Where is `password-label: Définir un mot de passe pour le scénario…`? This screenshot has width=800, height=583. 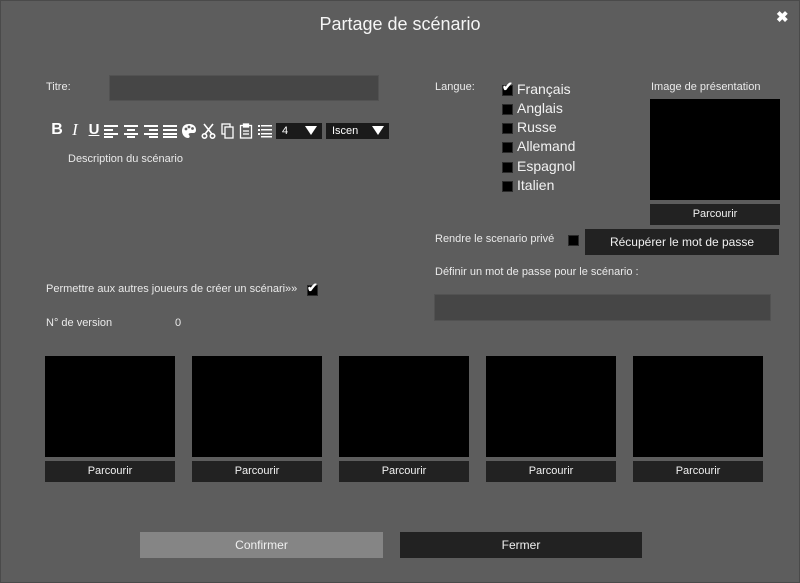
password-label: Définir un mot de passe pour le scénario… is located at coordinates (537, 272).